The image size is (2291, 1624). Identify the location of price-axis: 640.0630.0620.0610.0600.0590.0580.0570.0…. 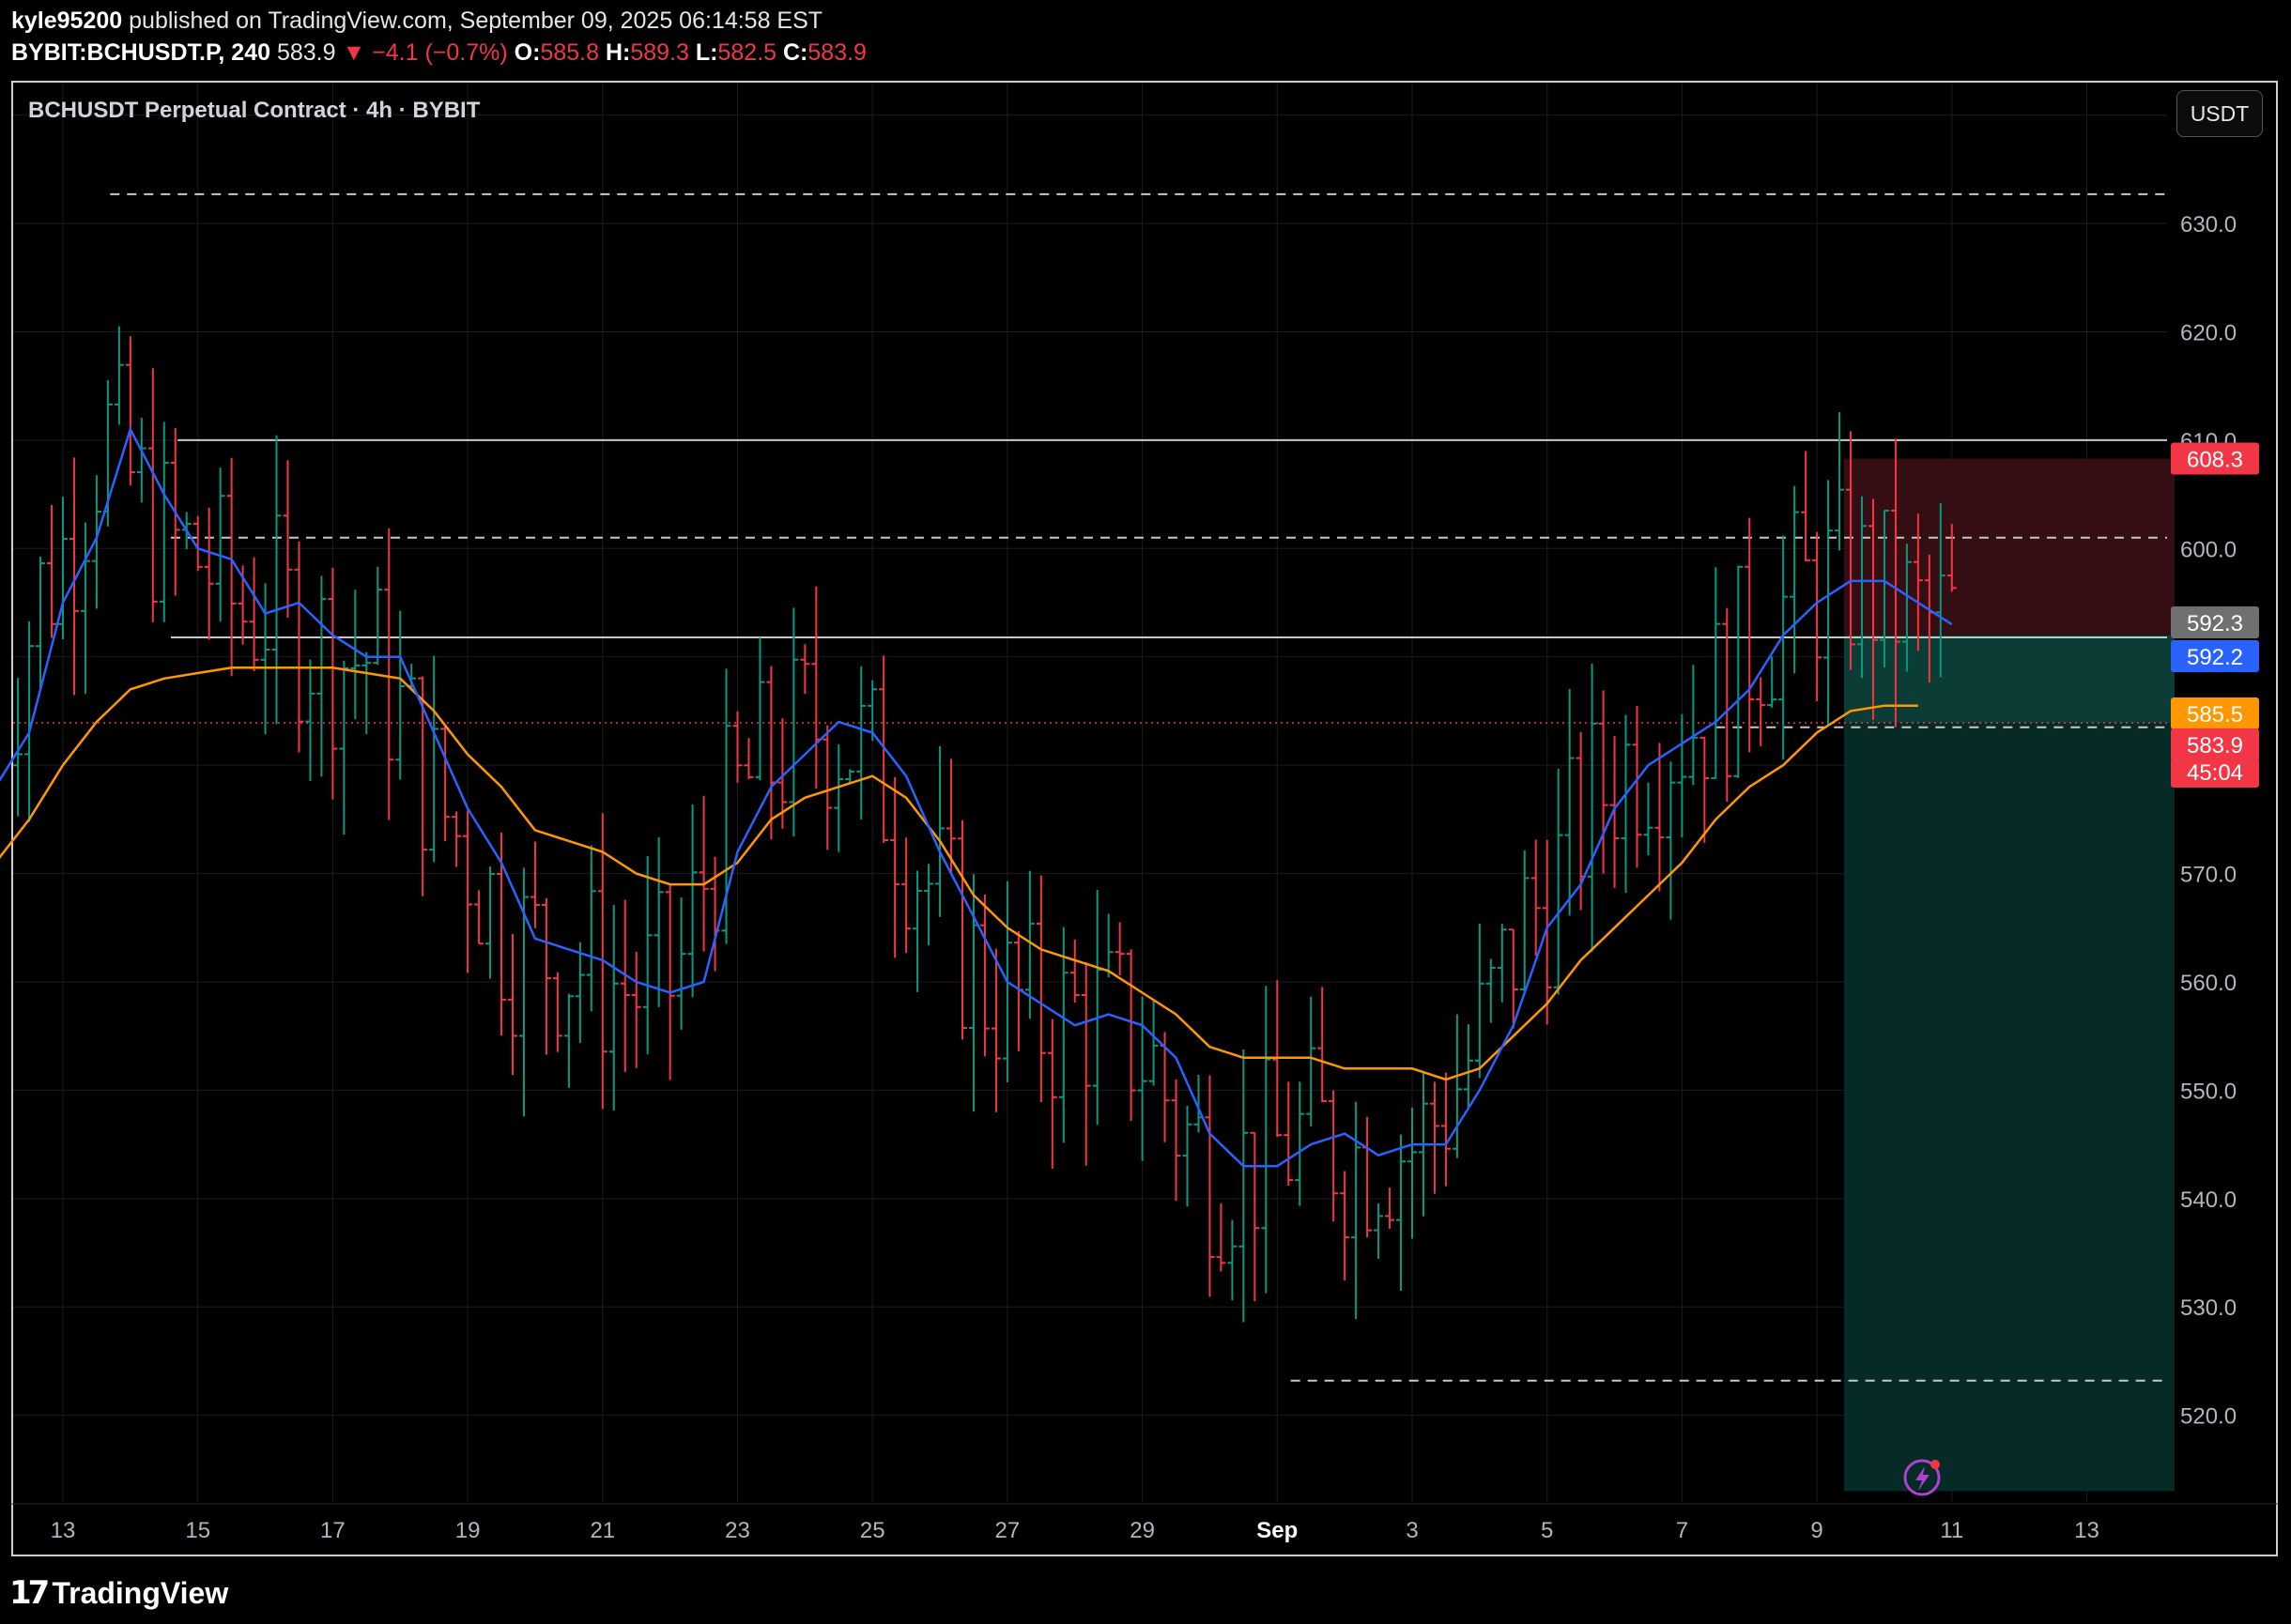
(2215, 767).